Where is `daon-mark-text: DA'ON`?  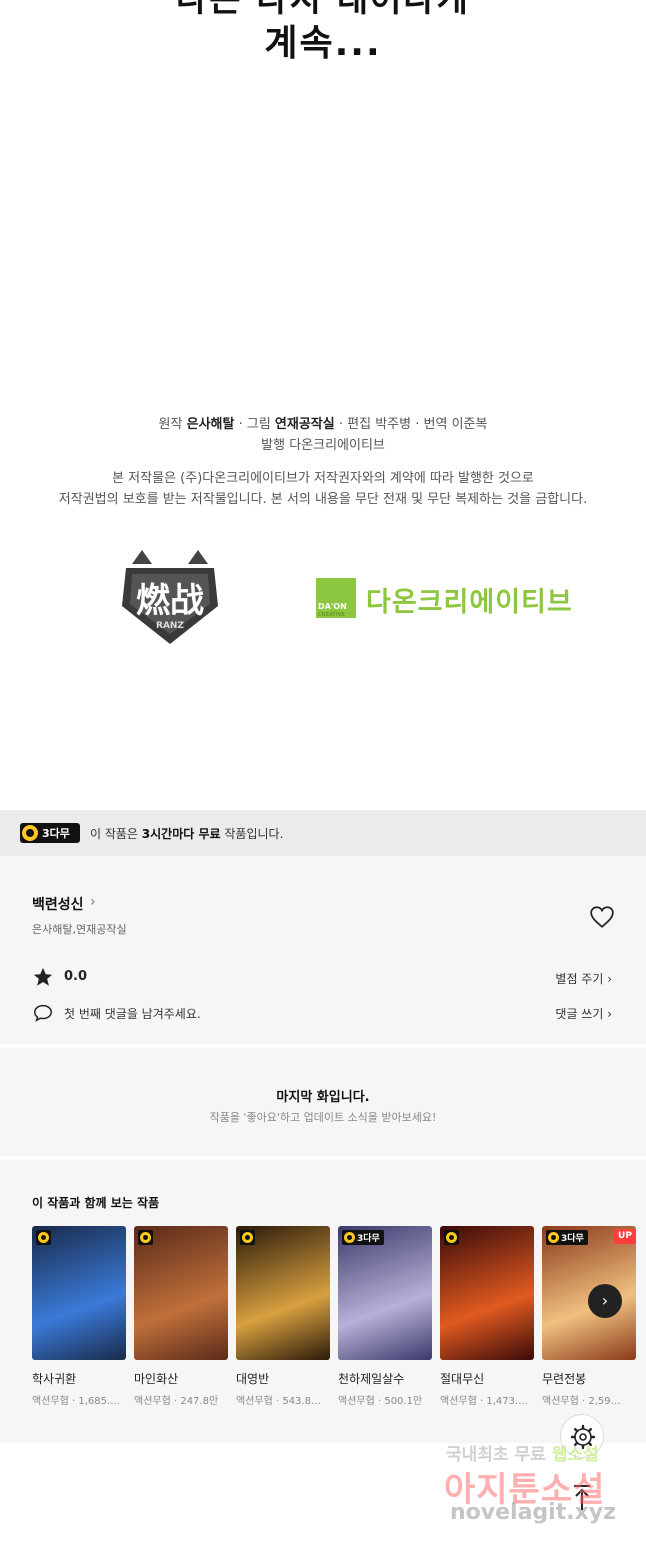 daon-mark-text: DA'ON is located at coordinates (332, 606).